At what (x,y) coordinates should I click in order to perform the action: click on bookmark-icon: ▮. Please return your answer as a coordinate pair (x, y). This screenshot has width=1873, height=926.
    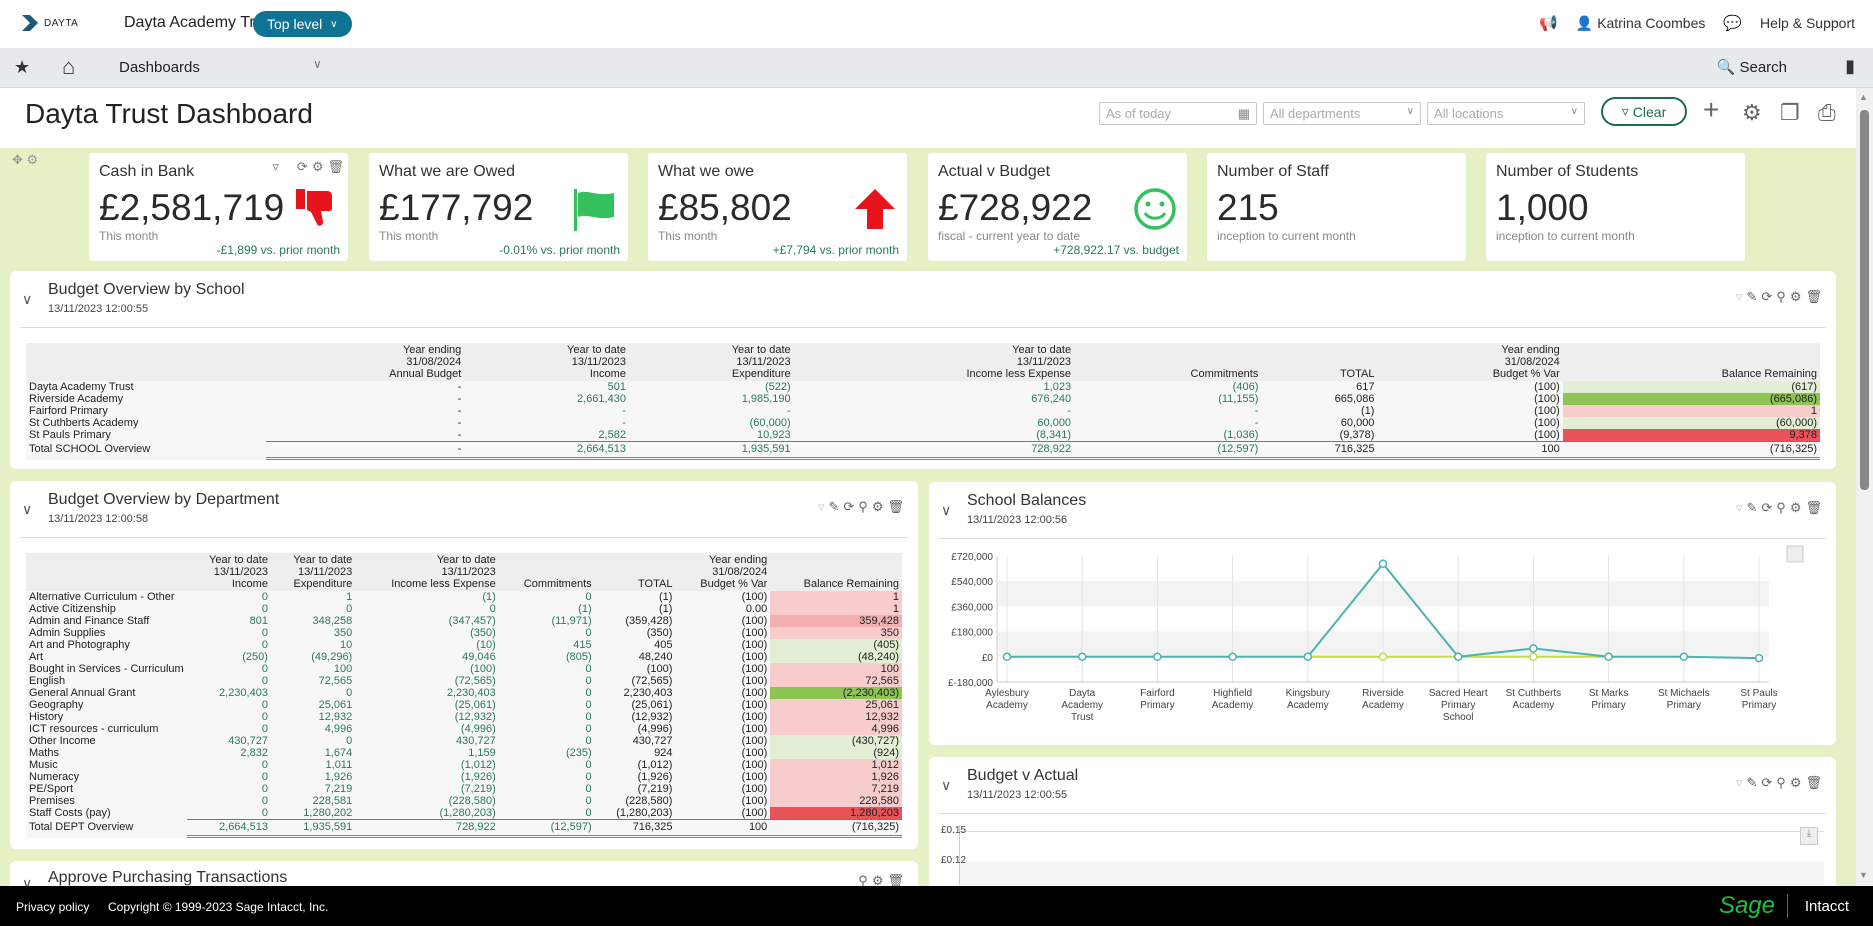
    Looking at the image, I should click on (1850, 66).